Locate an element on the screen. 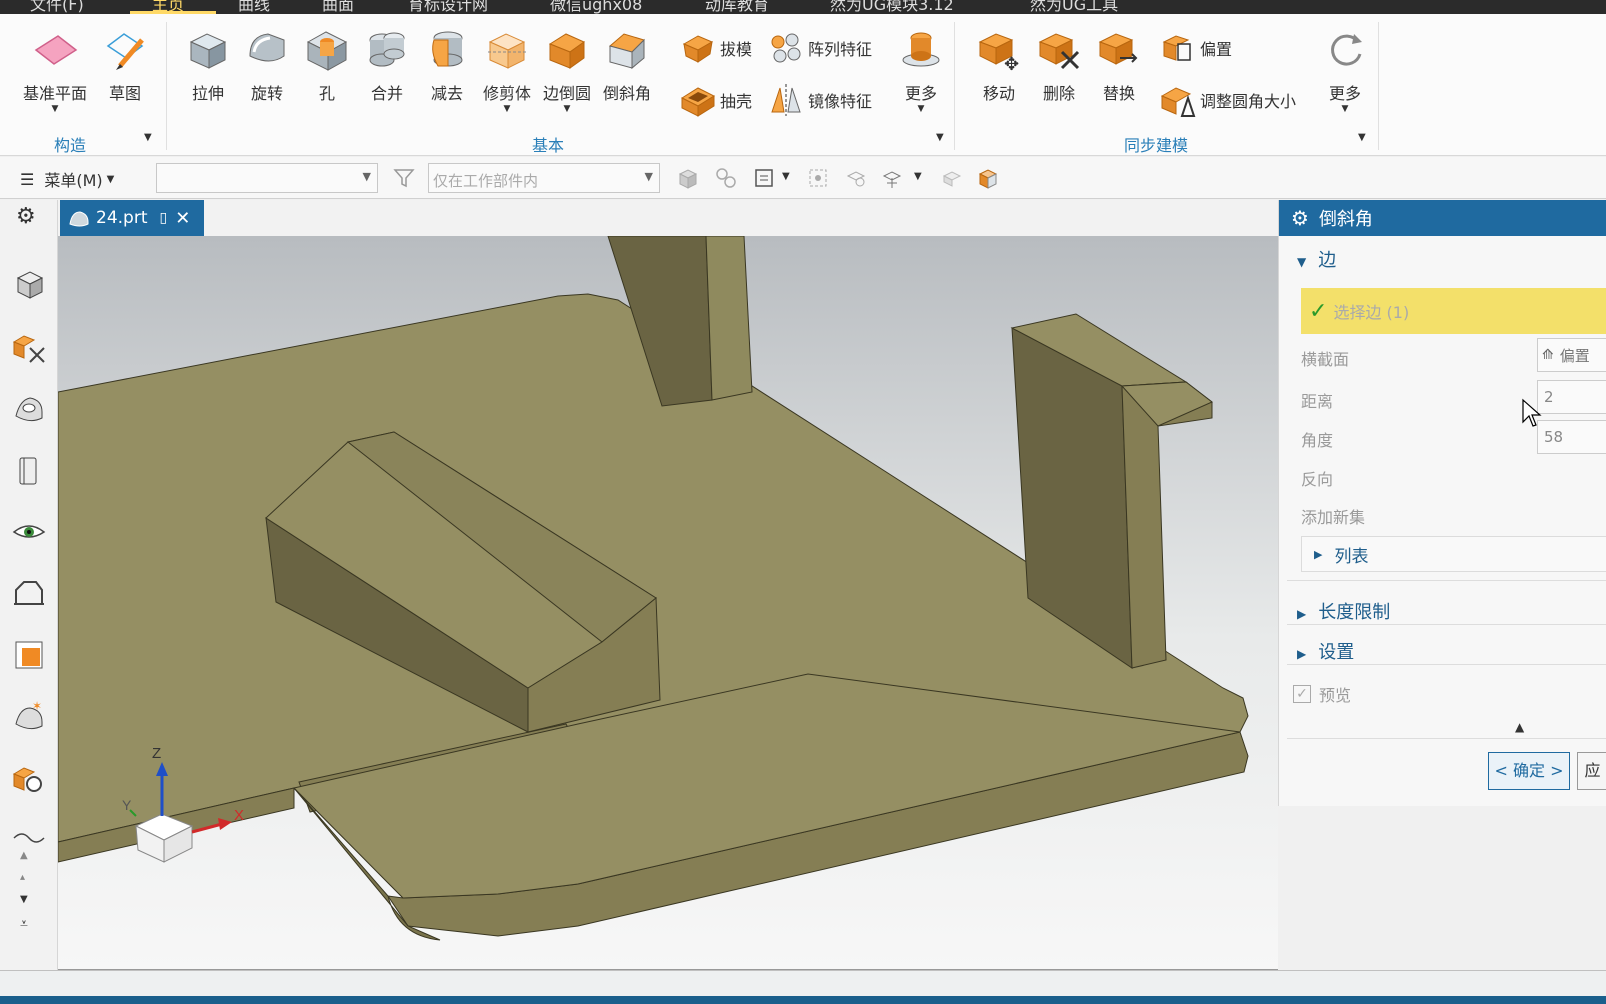 The width and height of the screenshot is (1606, 1004). filter-icon is located at coordinates (404, 178).